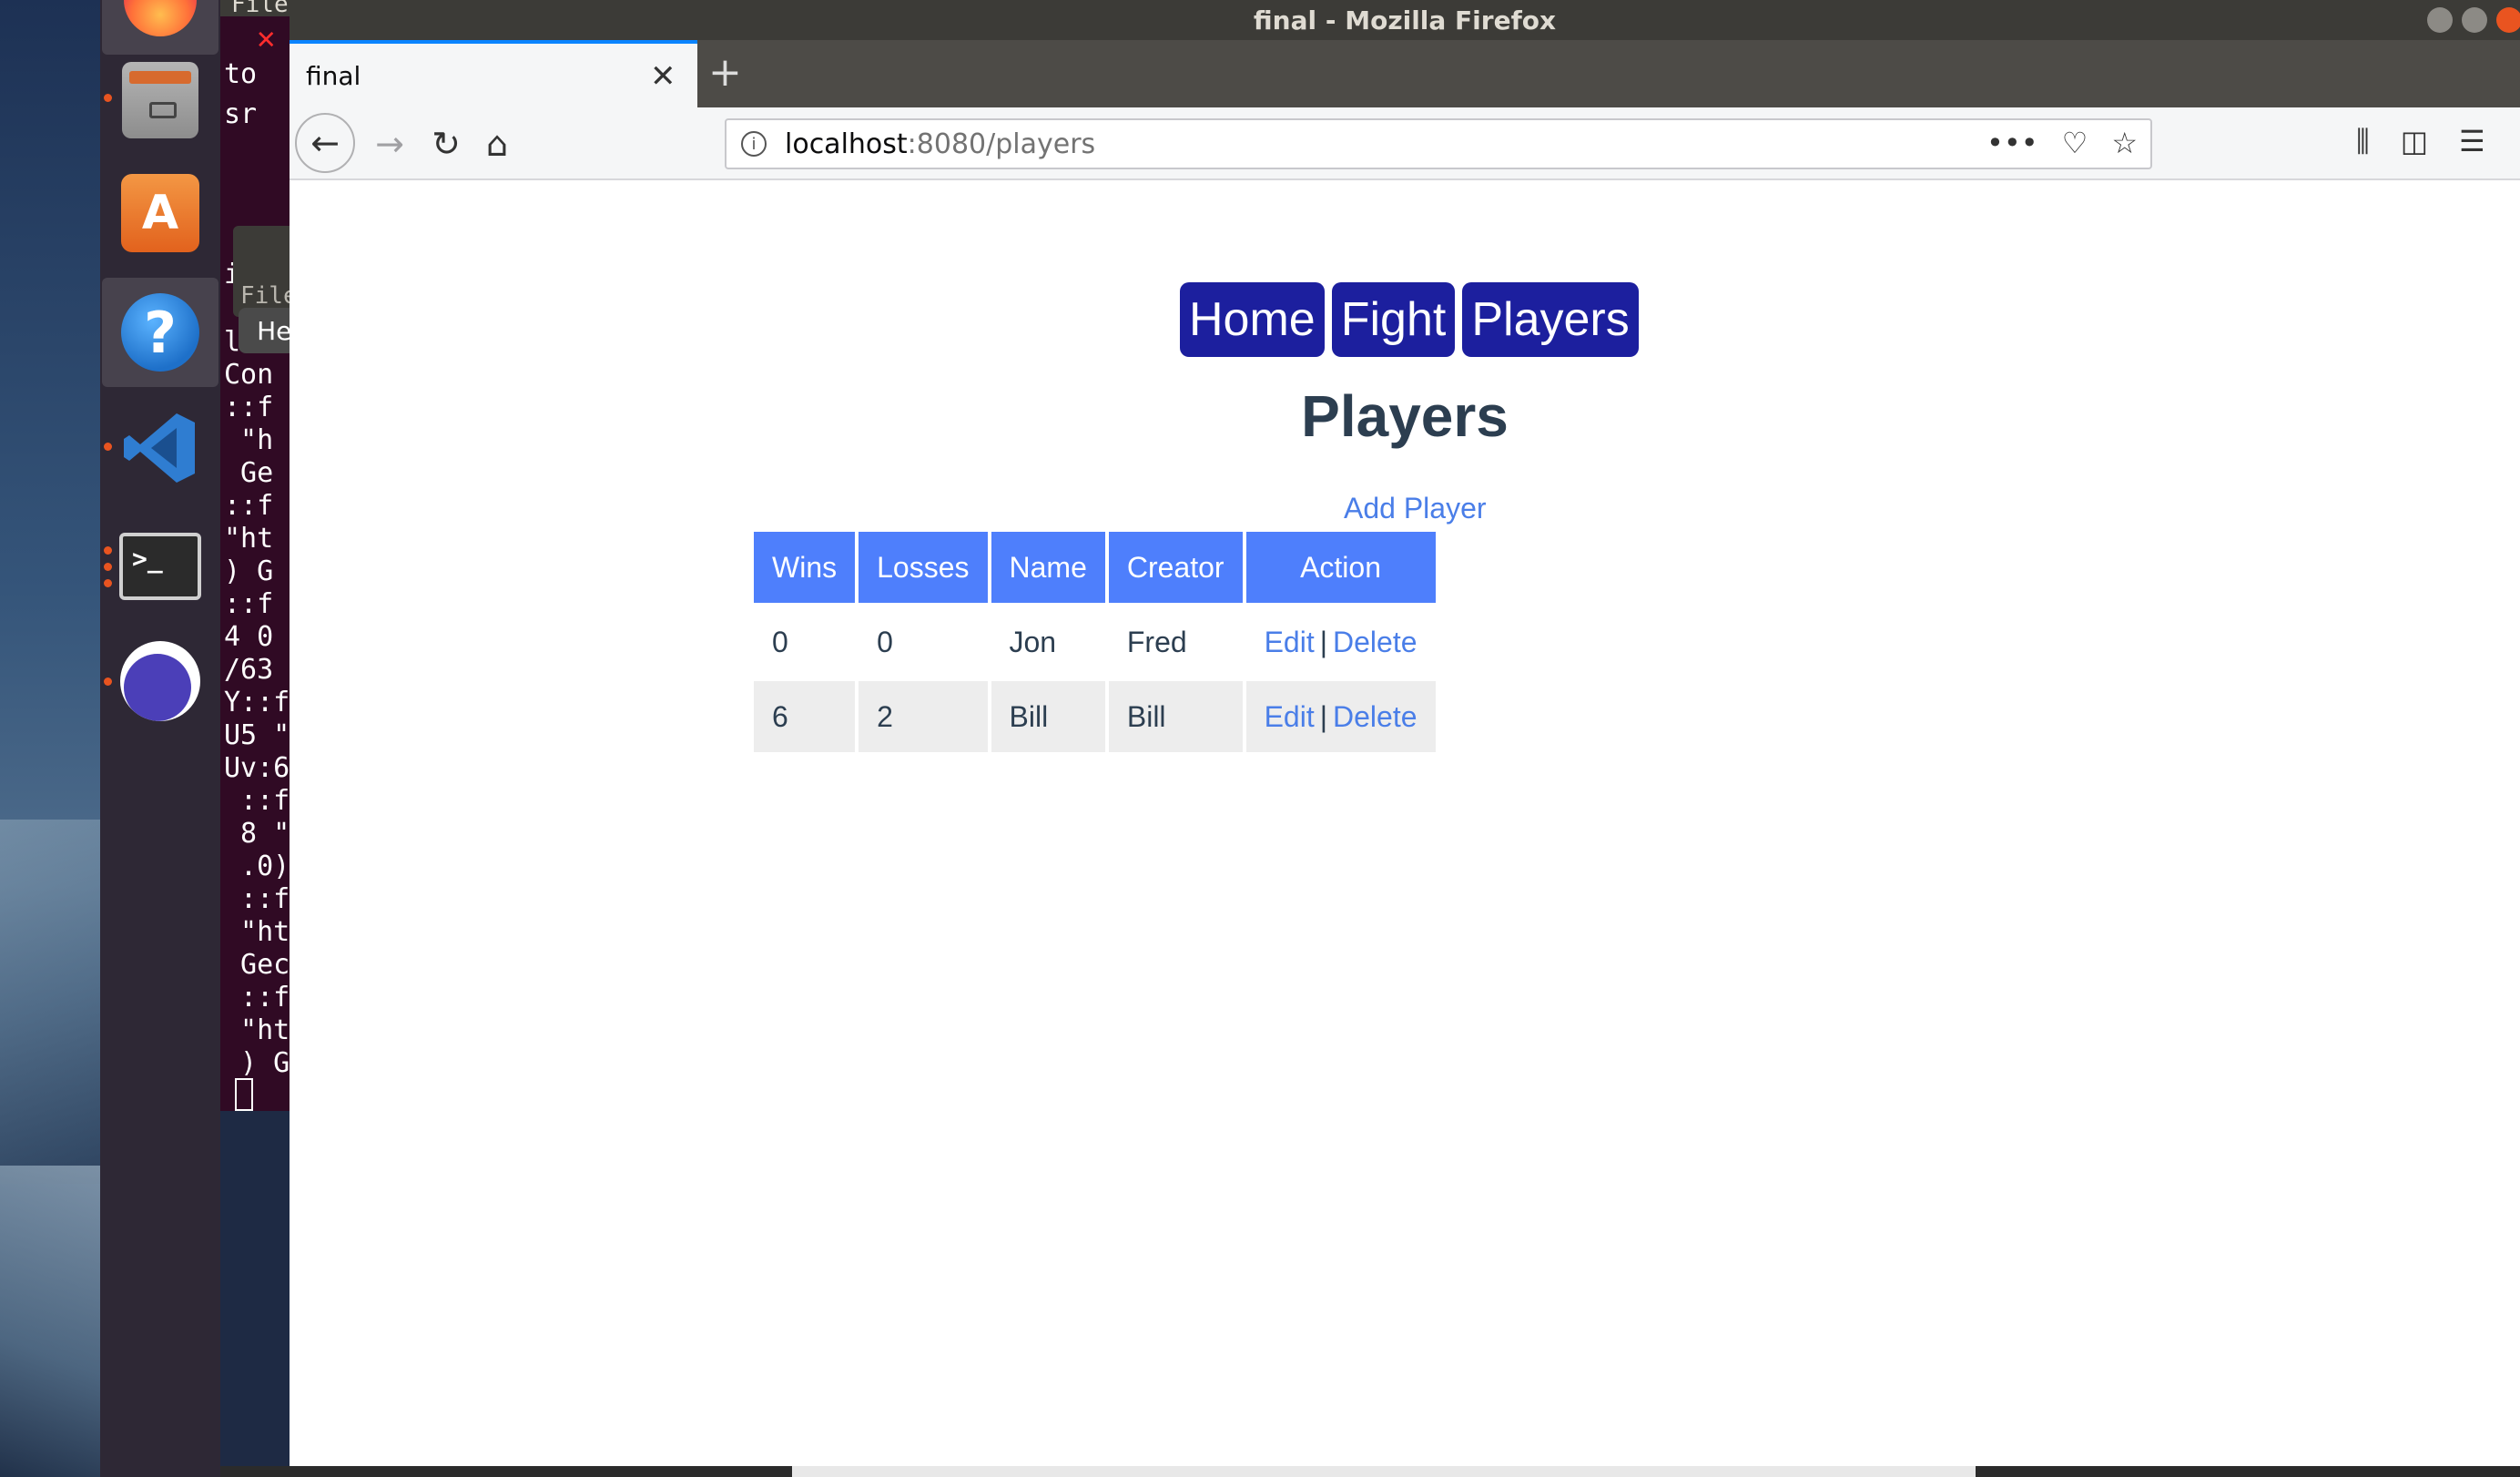 The width and height of the screenshot is (2520, 1477). I want to click on col-name: Name, so click(1048, 567).